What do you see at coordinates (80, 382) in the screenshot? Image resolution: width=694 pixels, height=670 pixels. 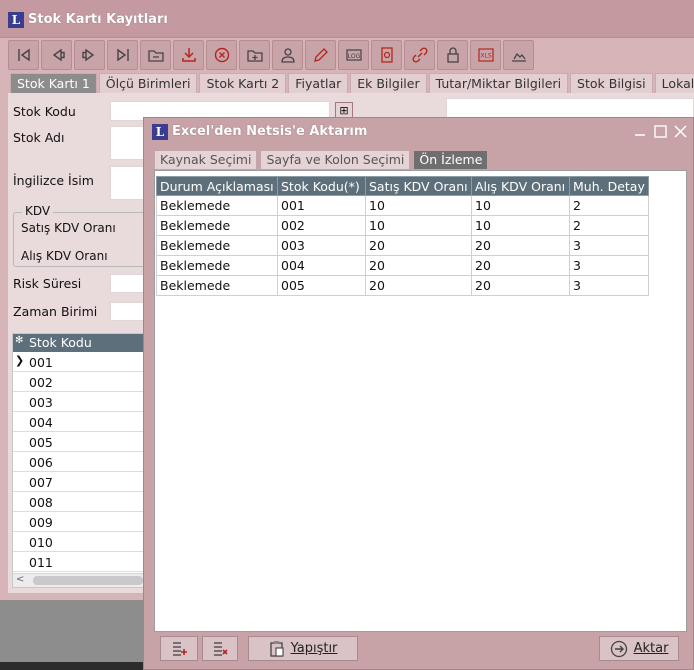 I see `list-item: 002` at bounding box center [80, 382].